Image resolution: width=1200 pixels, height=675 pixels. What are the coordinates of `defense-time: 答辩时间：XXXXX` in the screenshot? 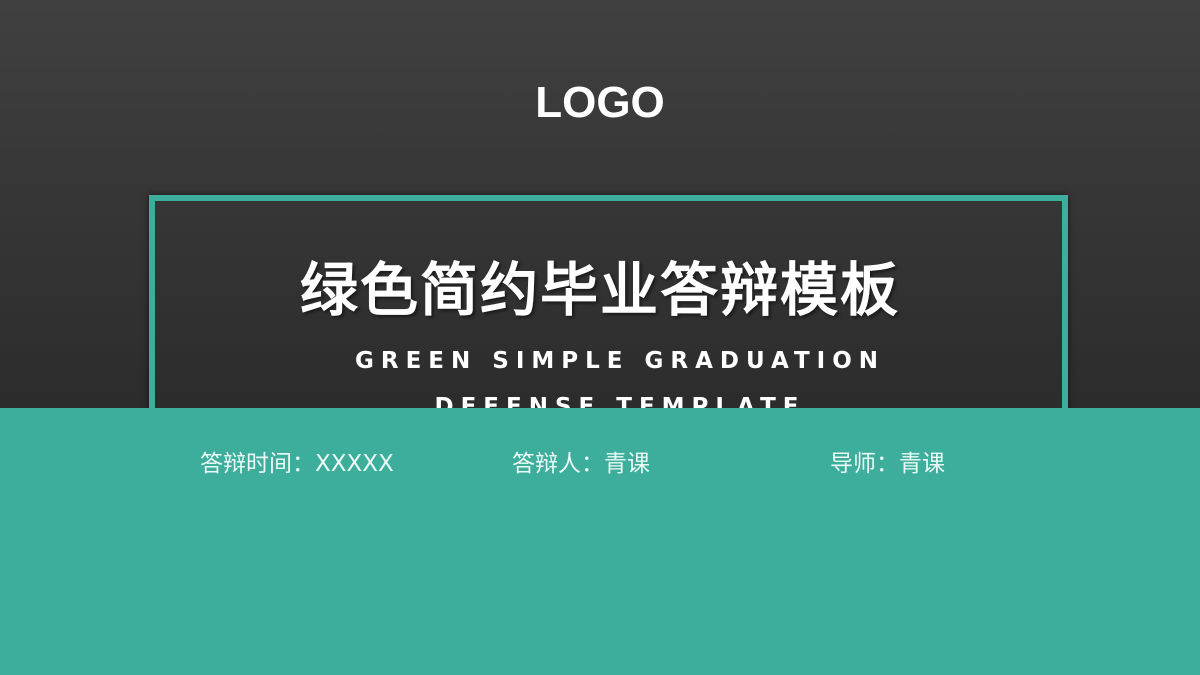 It's located at (297, 464).